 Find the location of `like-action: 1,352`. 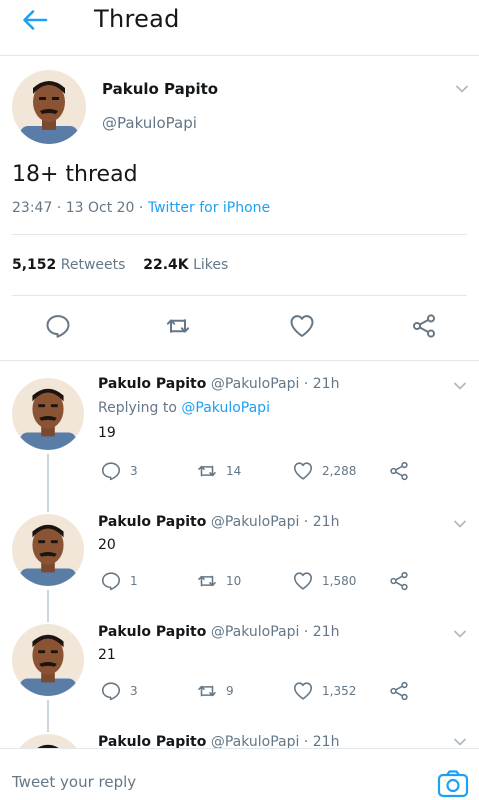

like-action: 1,352 is located at coordinates (324, 691).